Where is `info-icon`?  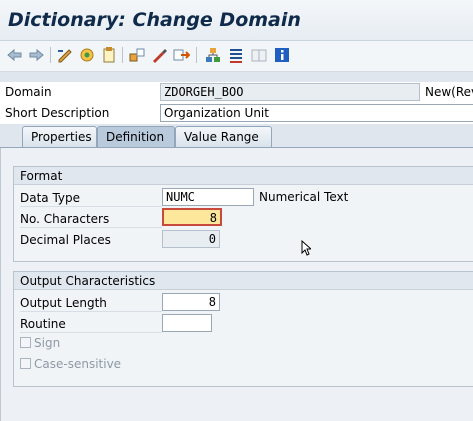 info-icon is located at coordinates (282, 55).